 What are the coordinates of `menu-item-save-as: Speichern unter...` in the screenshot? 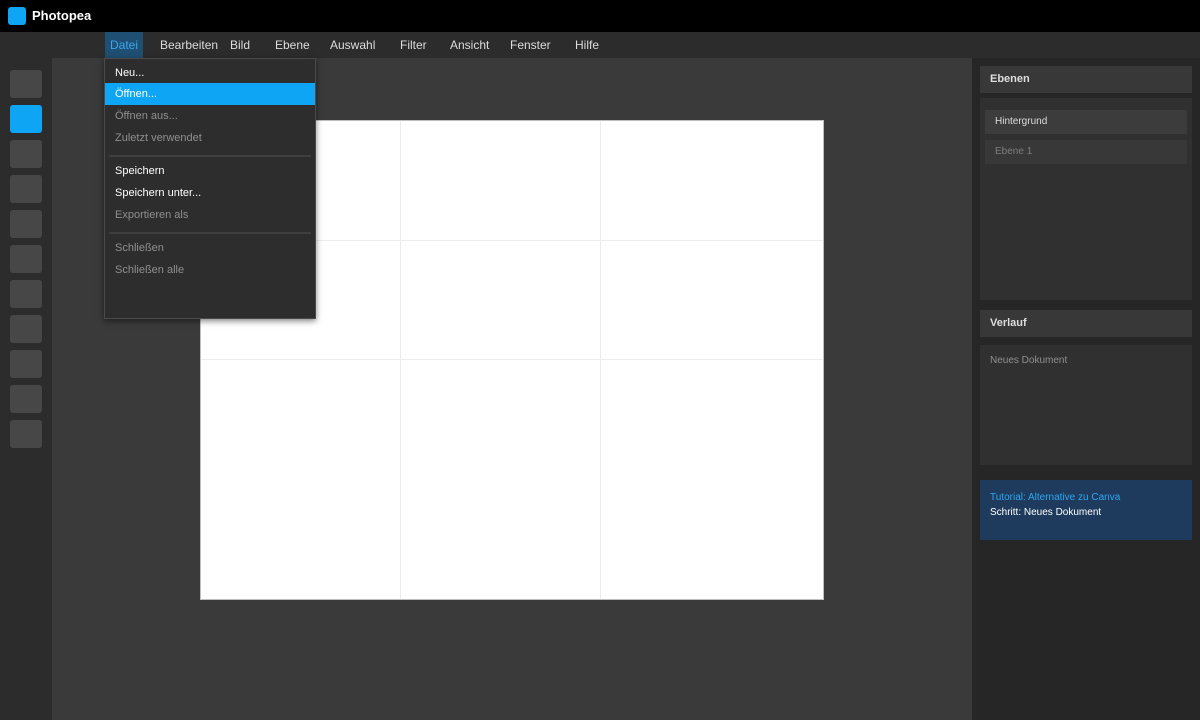 It's located at (210, 193).